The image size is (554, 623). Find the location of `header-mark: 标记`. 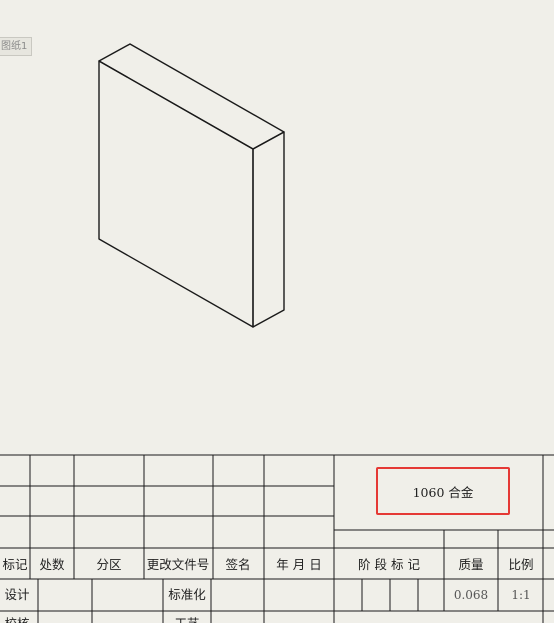

header-mark: 标记 is located at coordinates (15, 564).